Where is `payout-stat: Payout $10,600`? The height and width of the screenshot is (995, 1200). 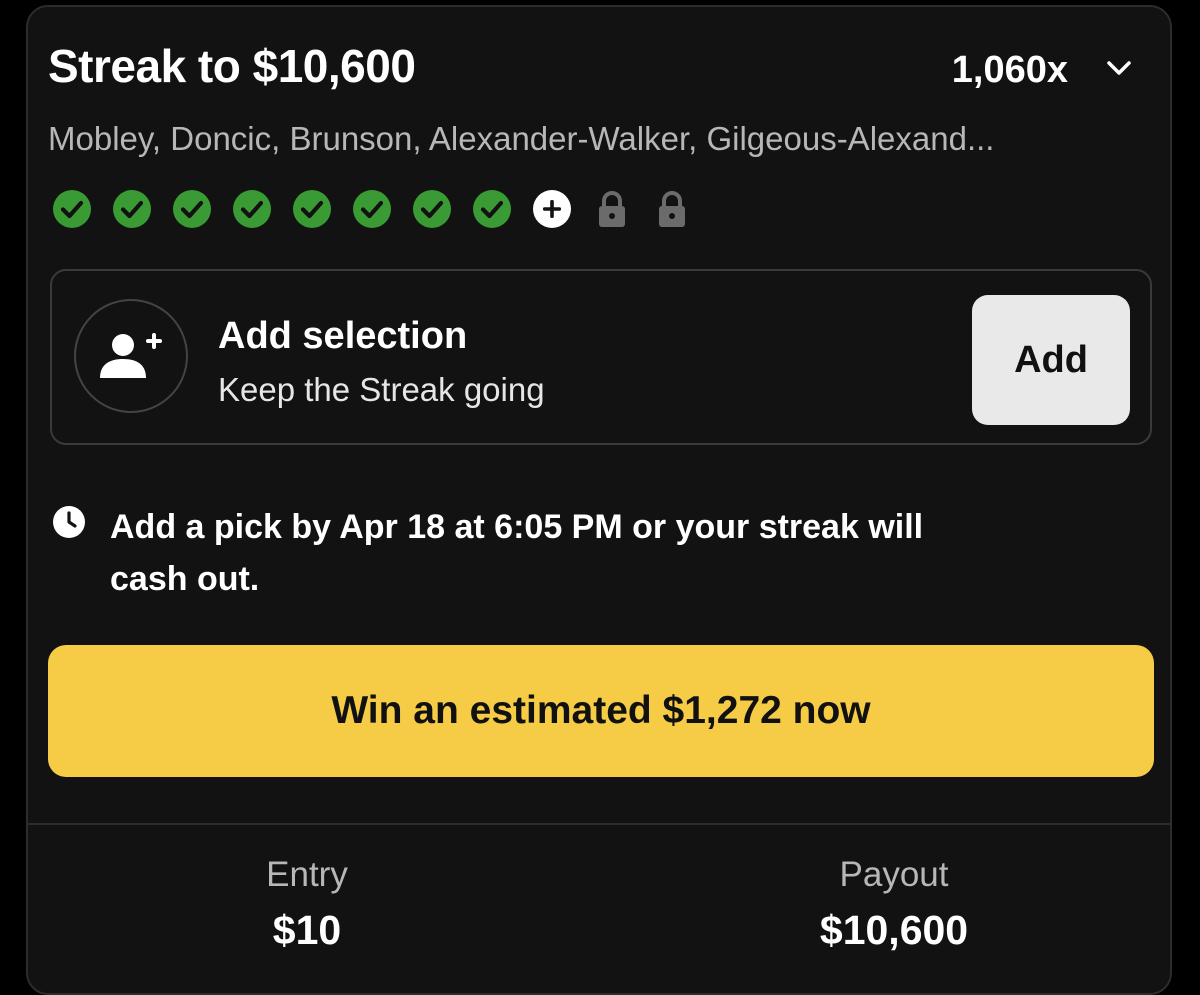
payout-stat: Payout $10,600 is located at coordinates (894, 904).